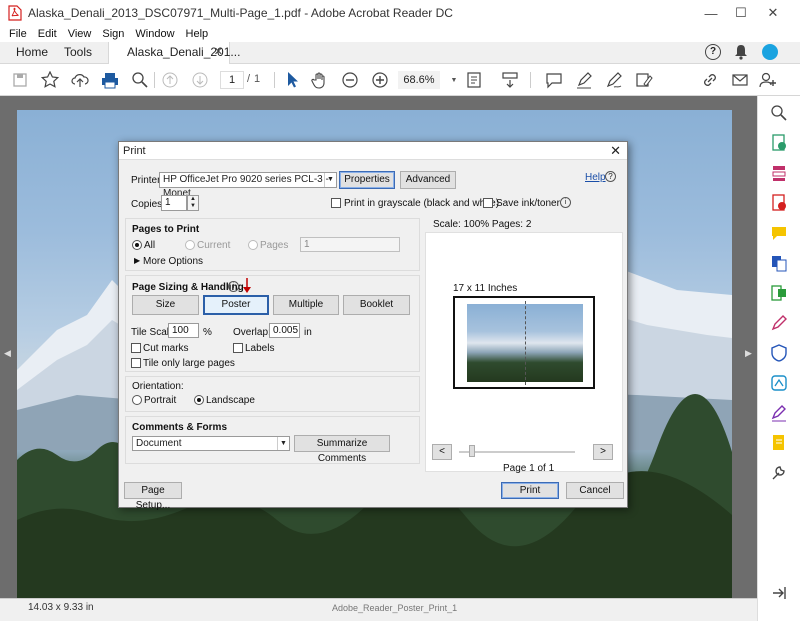 The width and height of the screenshot is (800, 621). What do you see at coordinates (614, 80) in the screenshot?
I see `sign-pen-icon` at bounding box center [614, 80].